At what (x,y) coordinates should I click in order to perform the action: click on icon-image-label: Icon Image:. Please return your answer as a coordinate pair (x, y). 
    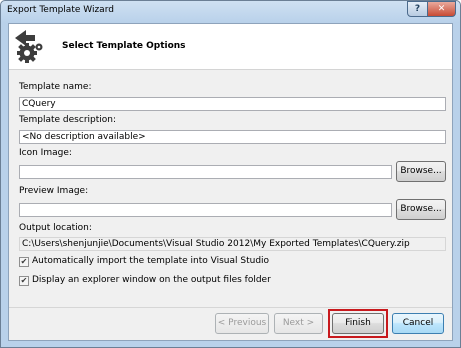
    Looking at the image, I should click on (45, 153).